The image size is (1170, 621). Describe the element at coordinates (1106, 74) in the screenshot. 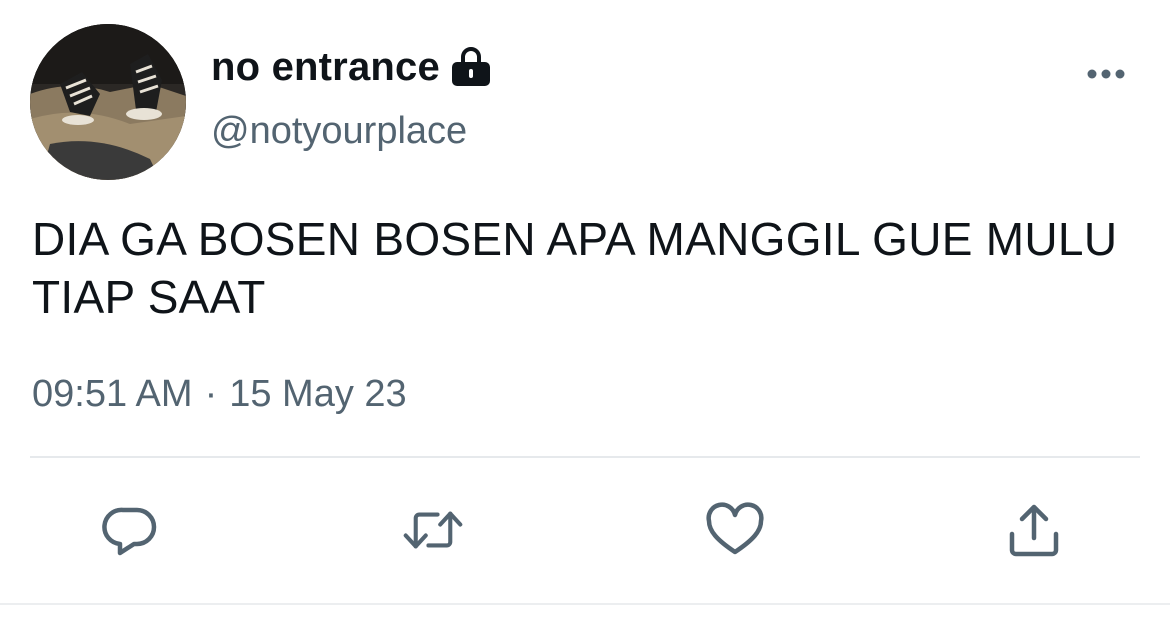

I see `more-icon` at that location.